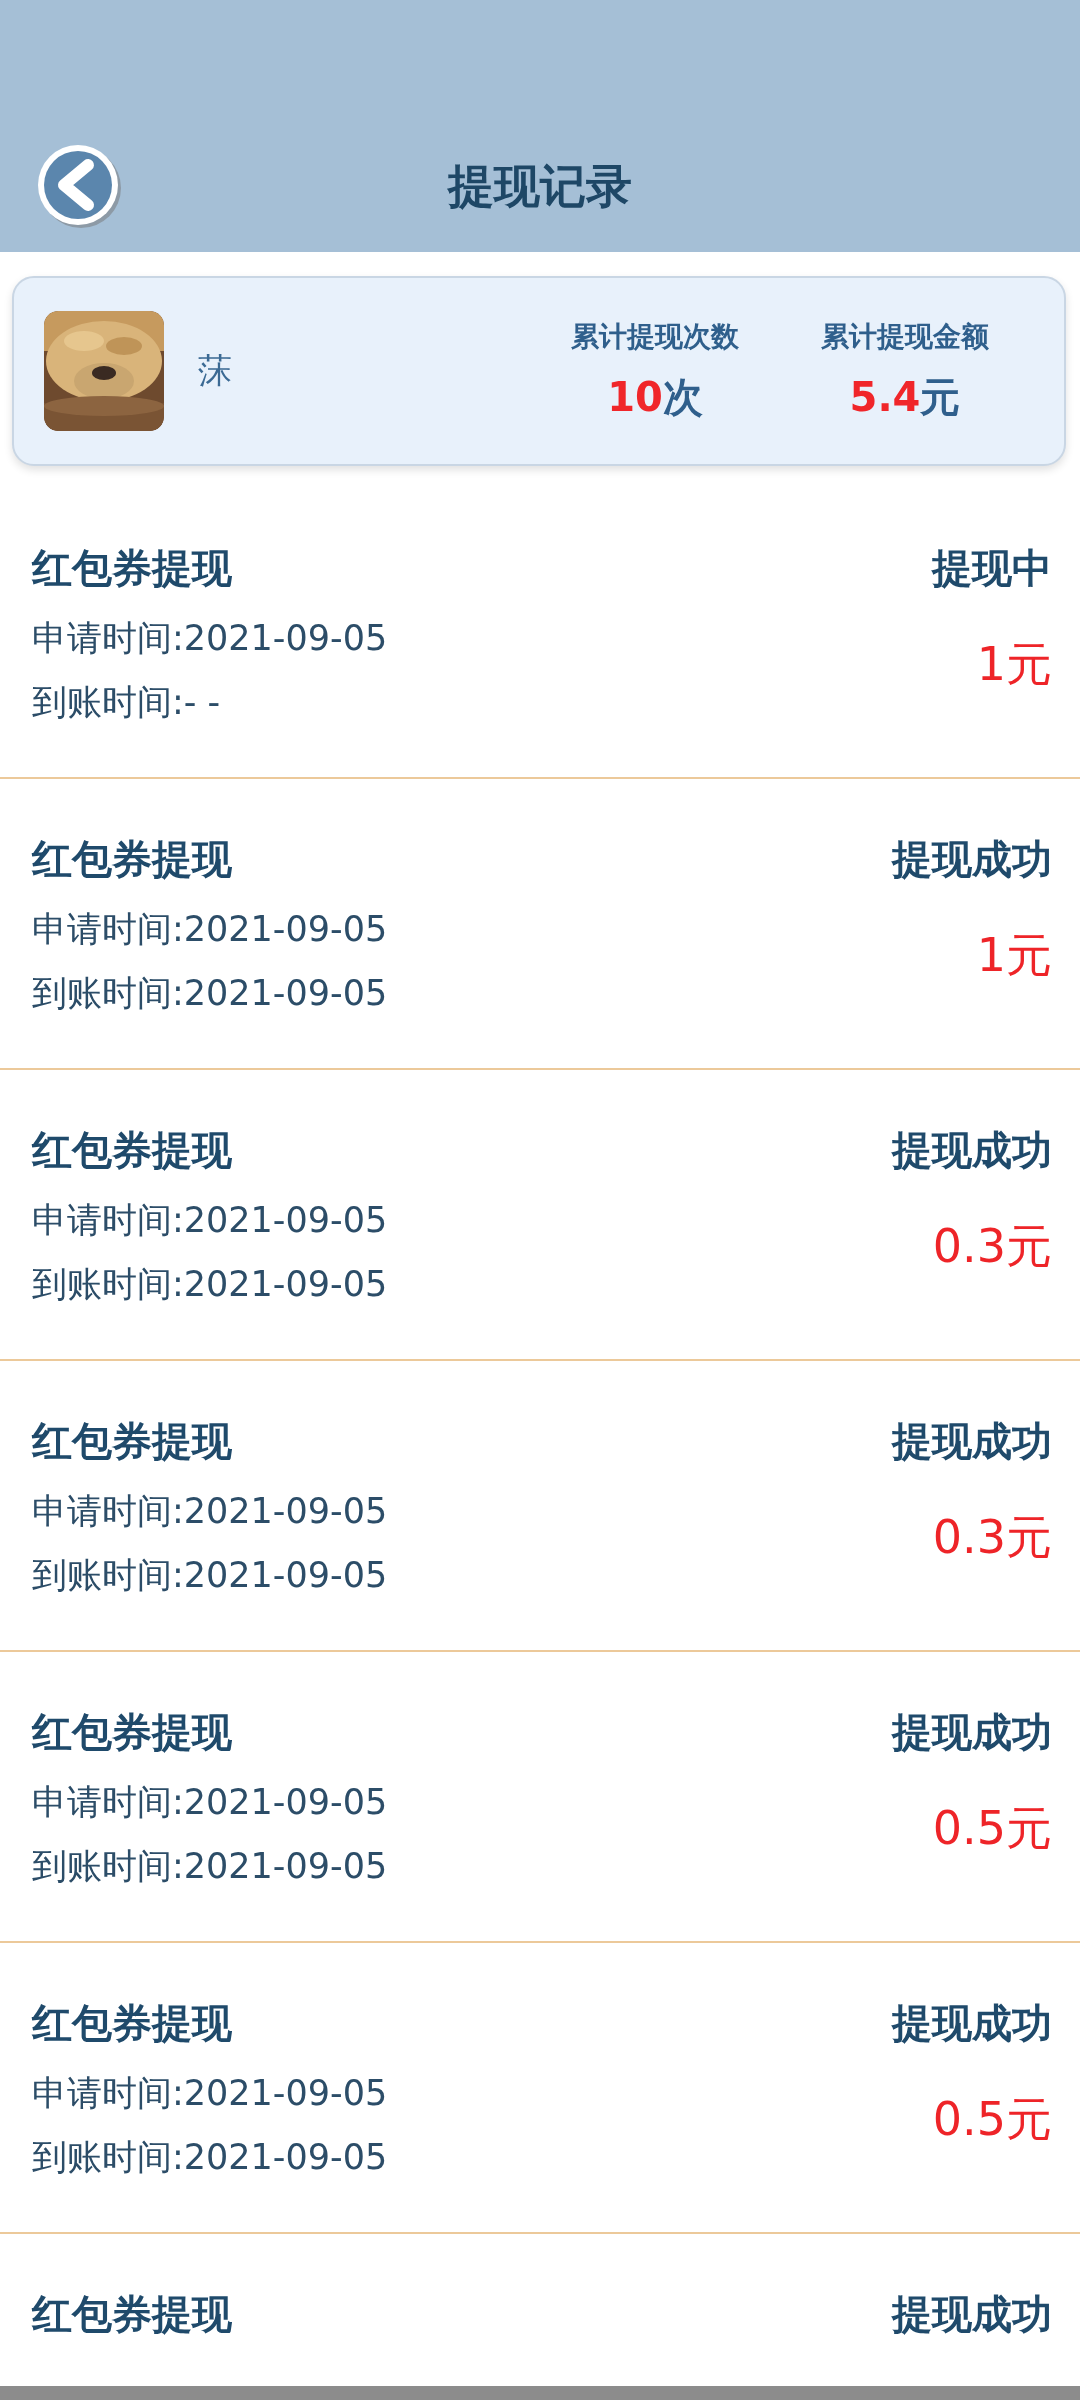 This screenshot has width=1080, height=2400. I want to click on stat-label: 累计提现金额, so click(905, 336).